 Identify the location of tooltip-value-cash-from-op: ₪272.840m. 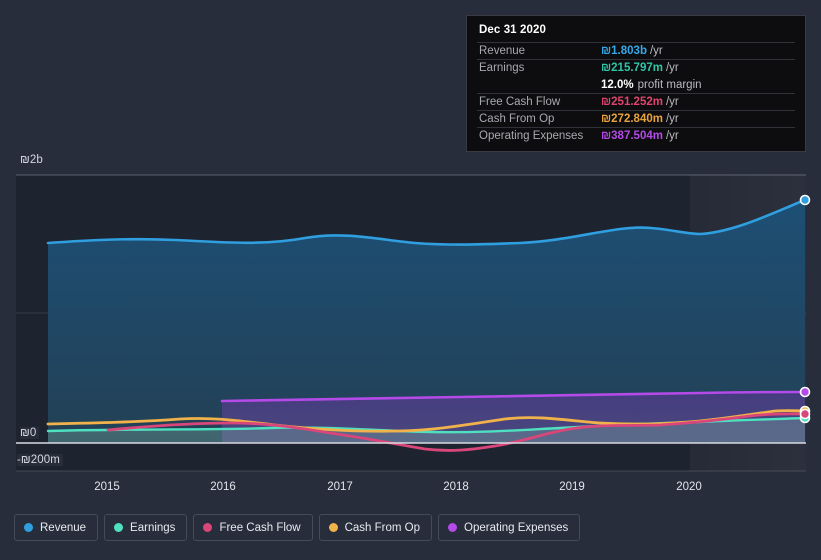
(632, 119).